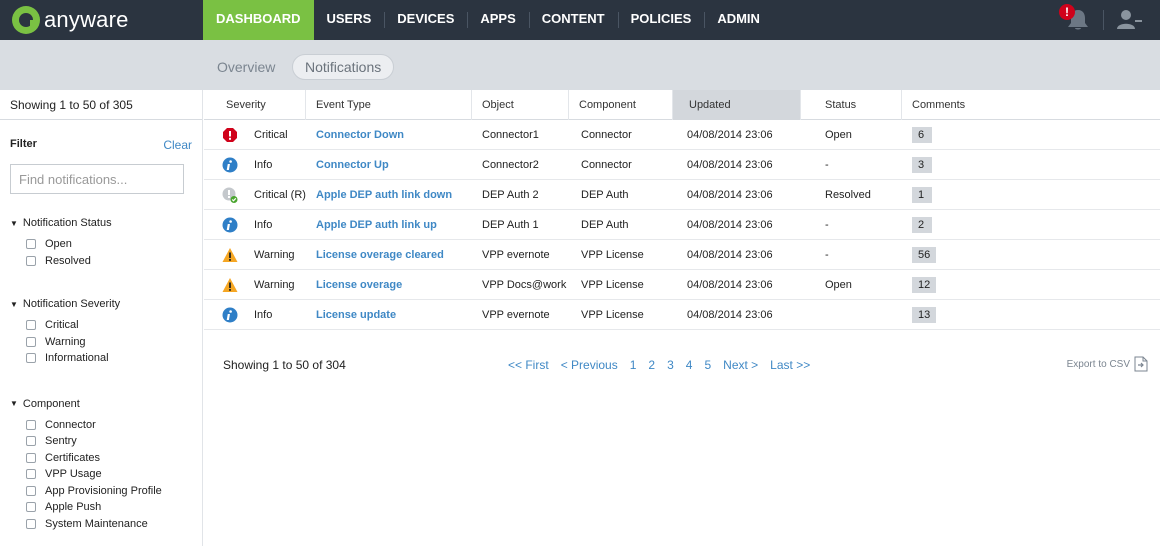  I want to click on nav-policies: POLICIES, so click(661, 20).